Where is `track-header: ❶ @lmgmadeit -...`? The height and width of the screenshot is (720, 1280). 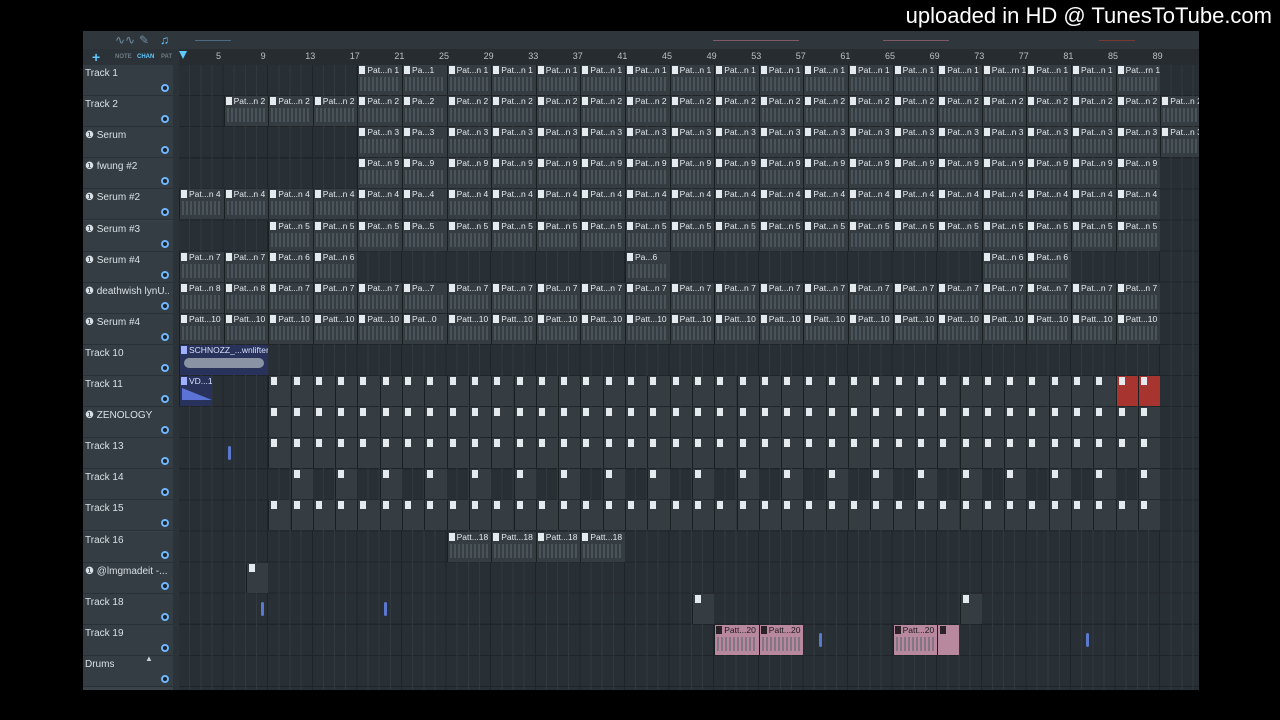 track-header: ❶ @lmgmadeit -... is located at coordinates (128, 578).